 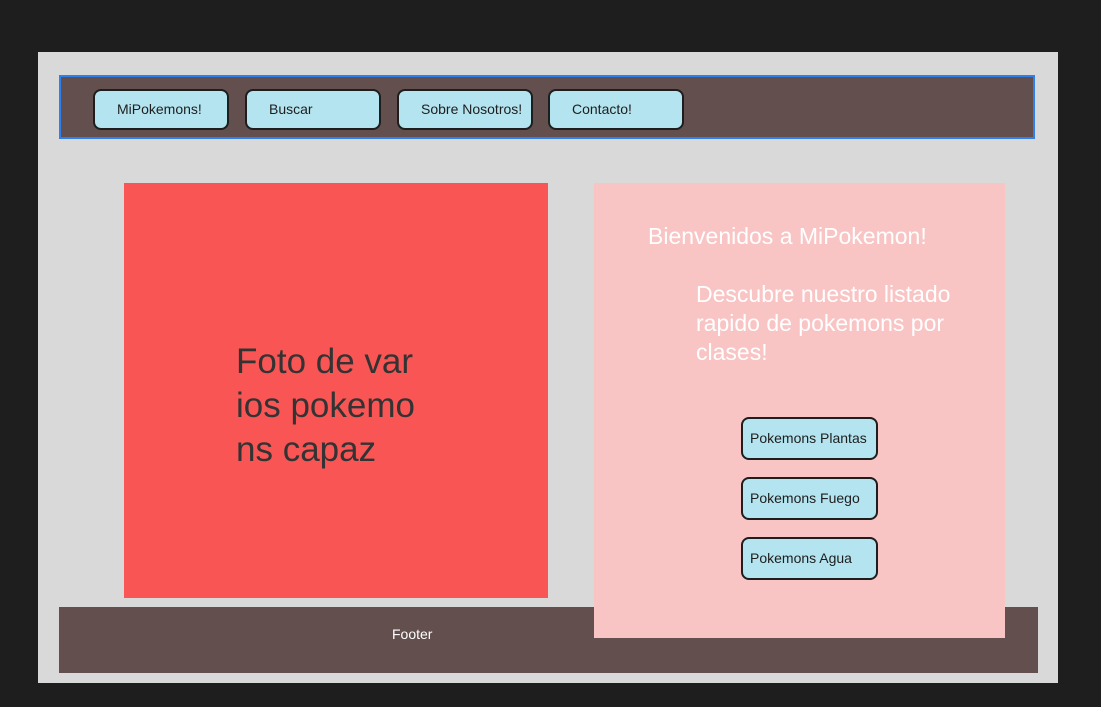 What do you see at coordinates (465, 109) in the screenshot?
I see `nav-button-sobre-nosotros: Sobre Nosotros!` at bounding box center [465, 109].